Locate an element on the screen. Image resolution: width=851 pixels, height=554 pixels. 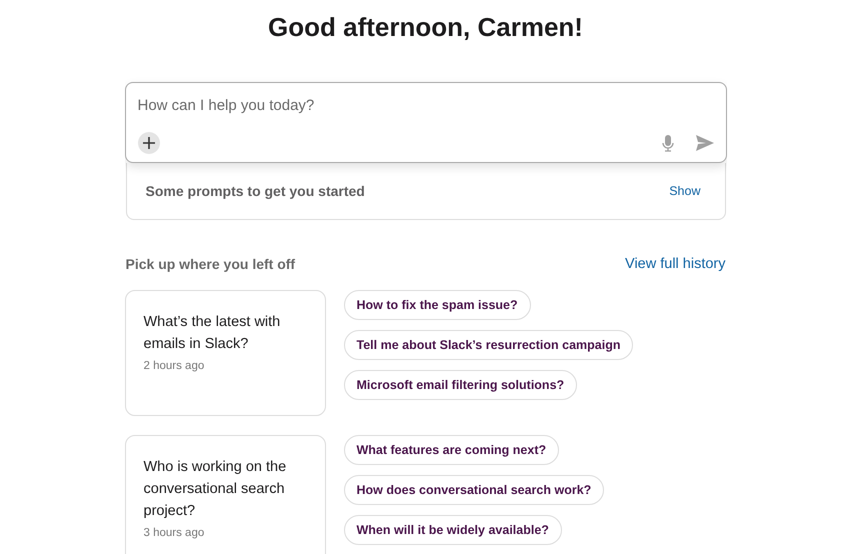
follow-up-chip: When will it be widely available? is located at coordinates (453, 530).